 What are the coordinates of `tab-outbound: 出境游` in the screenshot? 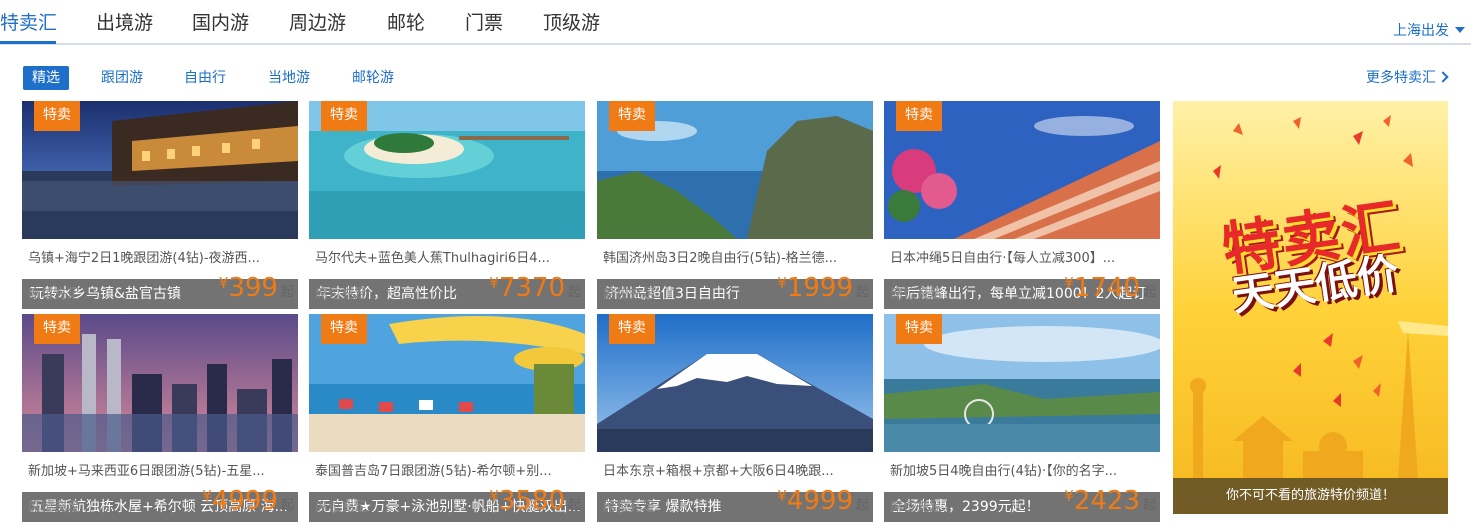 It's located at (124, 21).